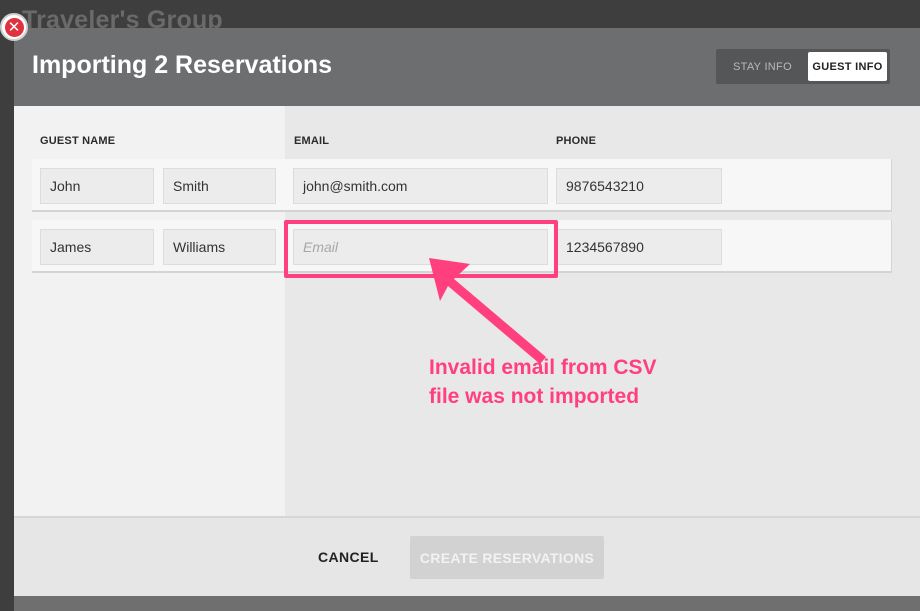 The height and width of the screenshot is (611, 920). I want to click on modal-footer: CANCEL CREATE RESERVATIONS, so click(467, 556).